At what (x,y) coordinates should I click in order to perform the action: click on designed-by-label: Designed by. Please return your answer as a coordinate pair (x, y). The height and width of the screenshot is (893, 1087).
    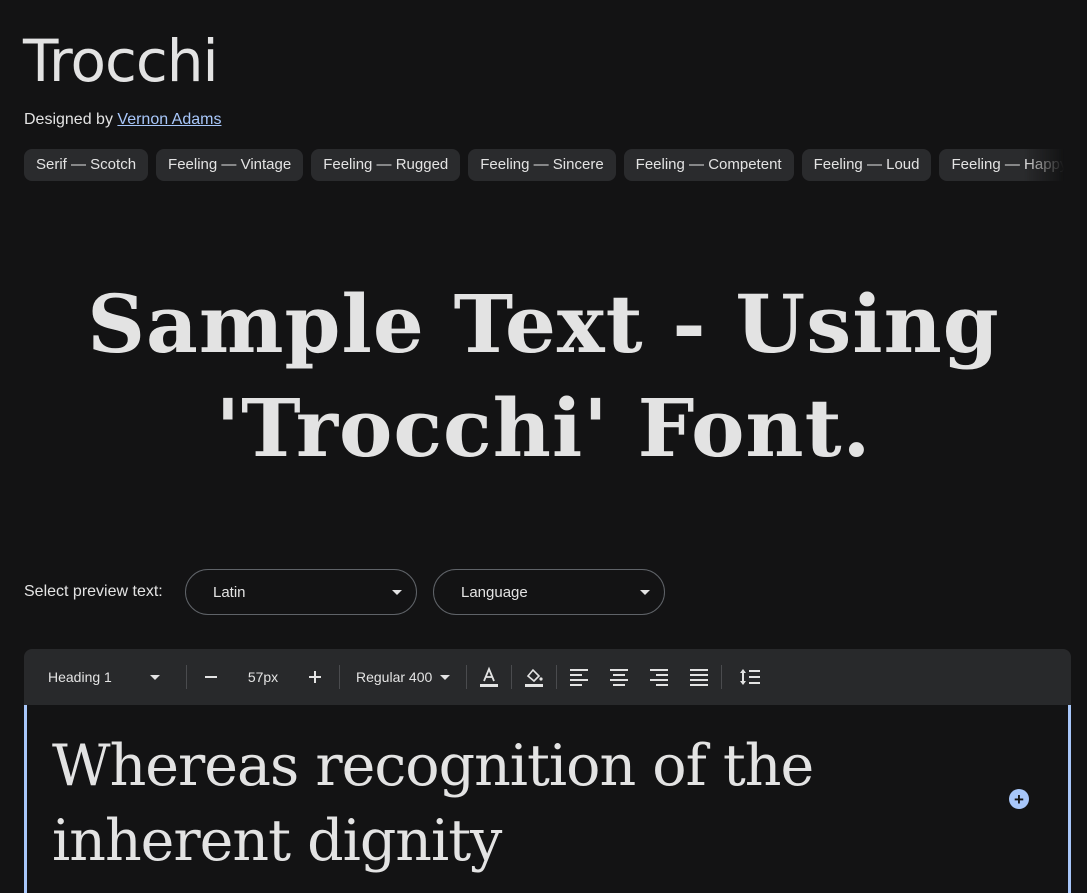
    Looking at the image, I should click on (68, 119).